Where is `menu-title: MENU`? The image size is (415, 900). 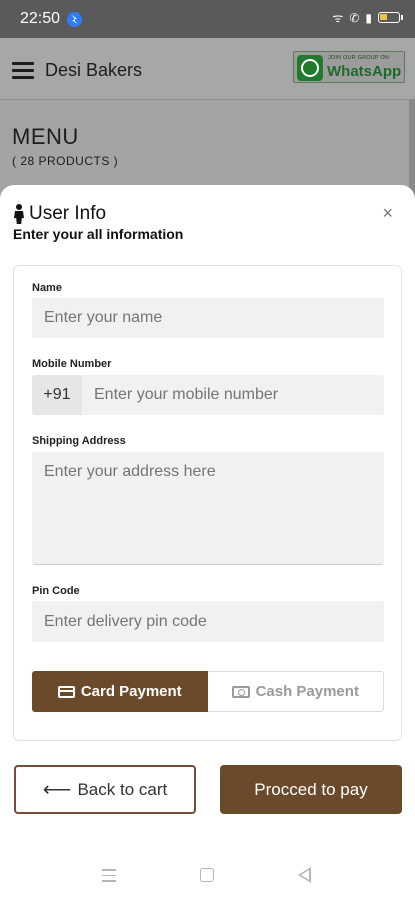
menu-title: MENU is located at coordinates (45, 136).